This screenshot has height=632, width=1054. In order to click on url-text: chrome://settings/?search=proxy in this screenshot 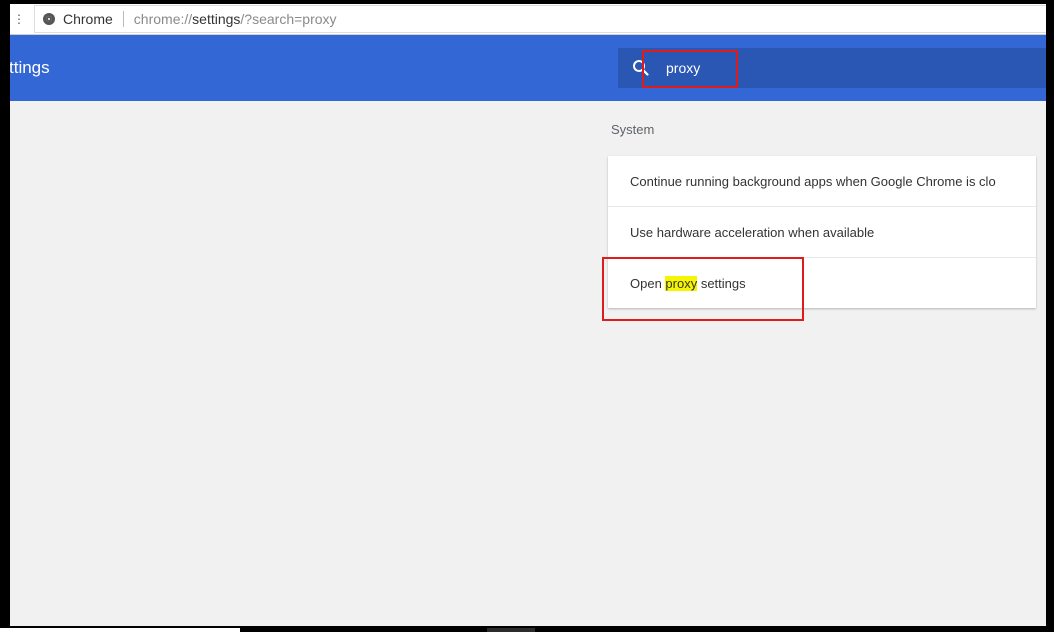, I will do `click(235, 19)`.